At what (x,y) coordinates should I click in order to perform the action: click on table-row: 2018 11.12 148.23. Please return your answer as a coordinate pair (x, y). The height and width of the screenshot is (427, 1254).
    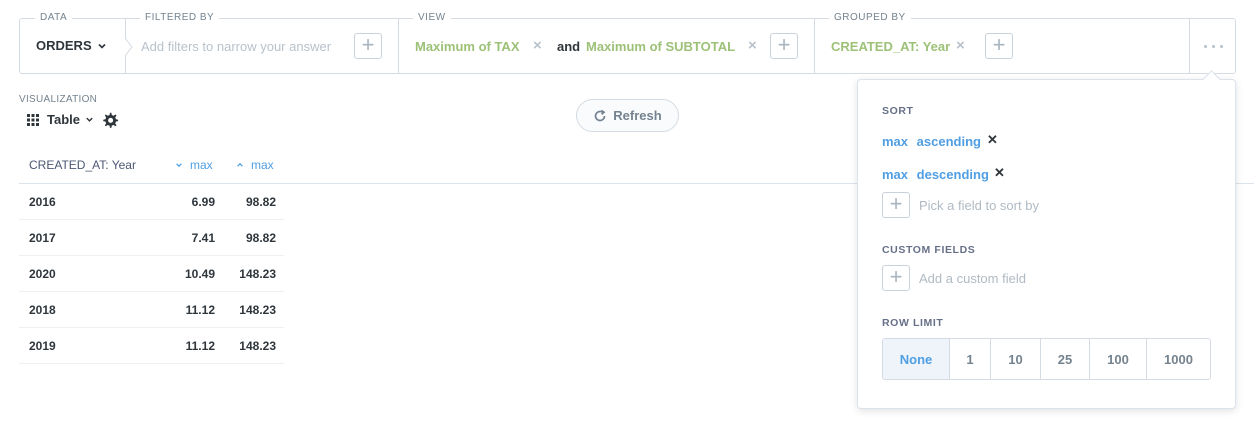
    Looking at the image, I should click on (151, 310).